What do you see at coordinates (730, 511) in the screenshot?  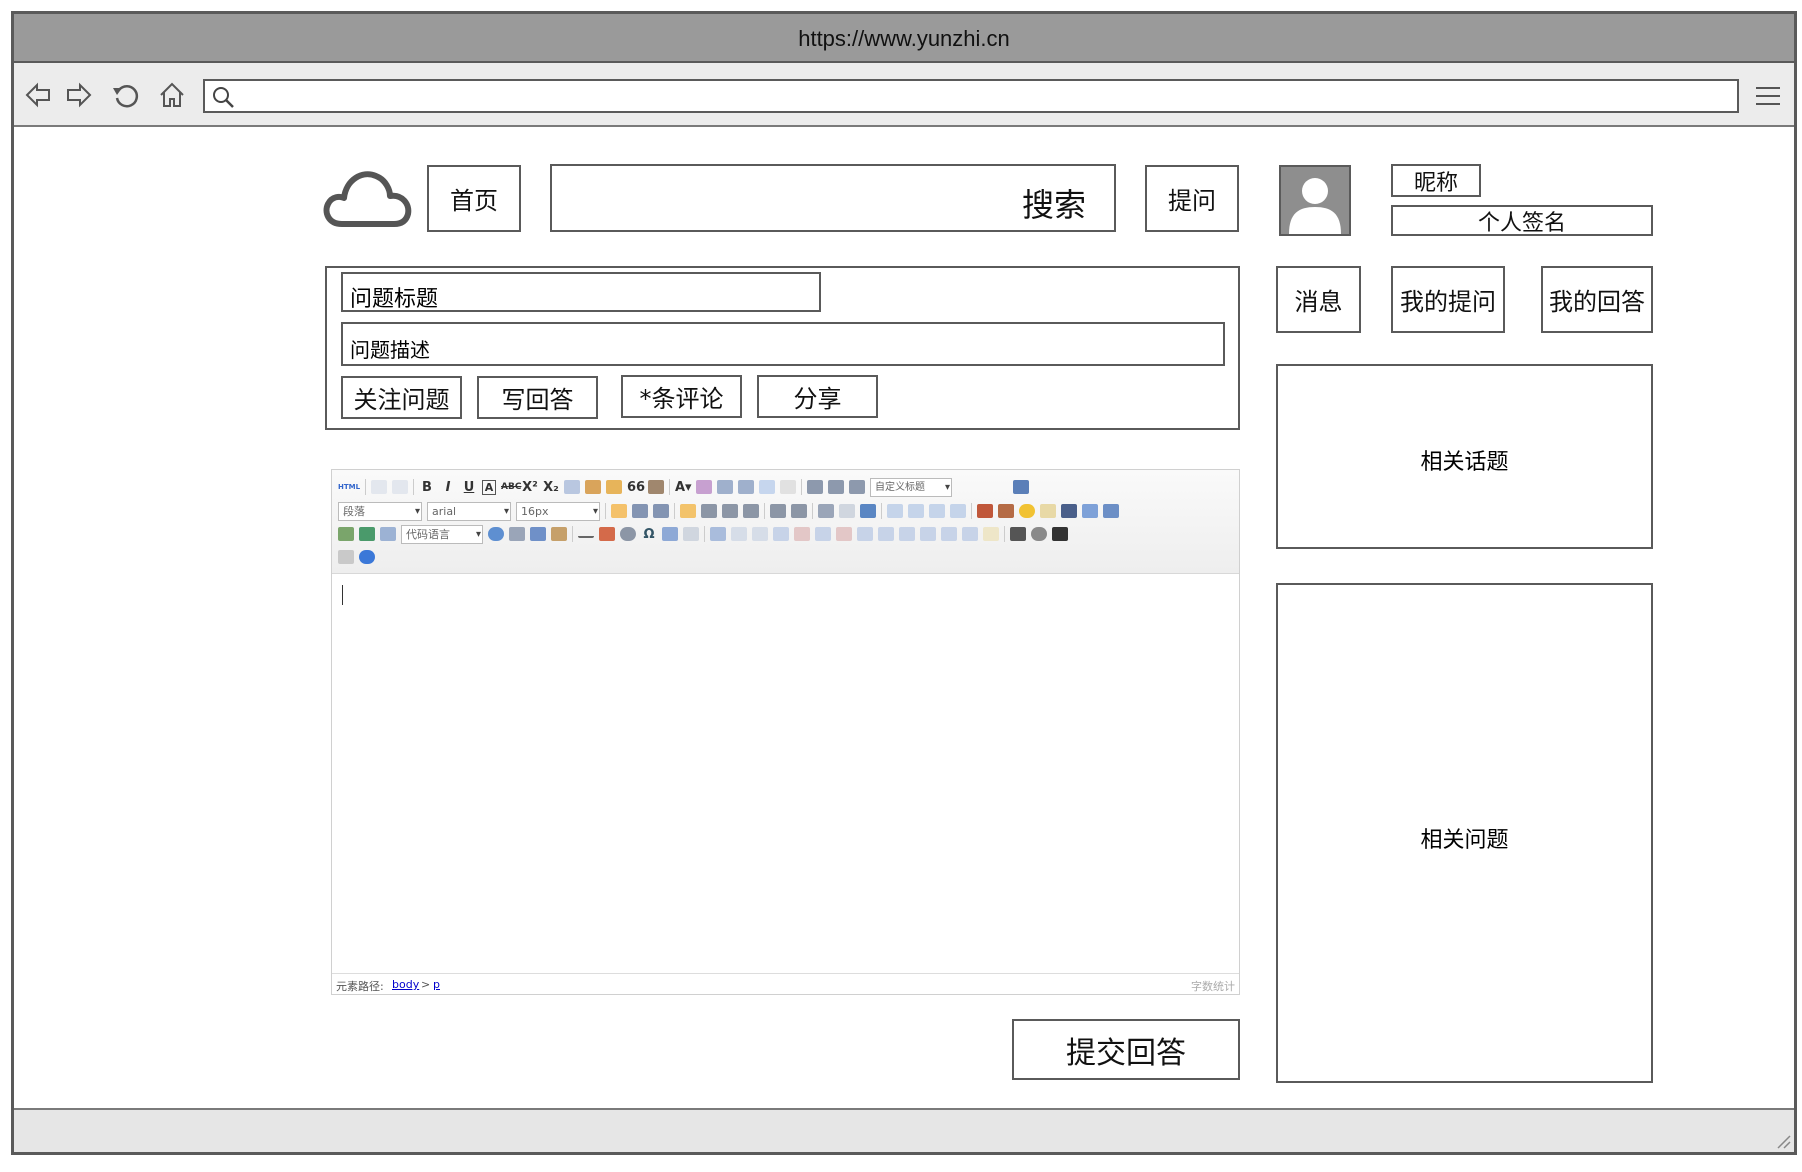 I see `align-right-icon` at bounding box center [730, 511].